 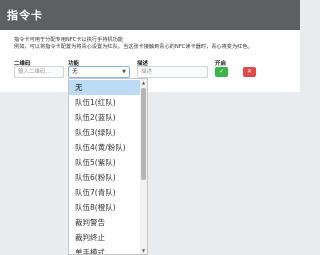 I want to click on dropdown-option: 单手模式, so click(x=105, y=249).